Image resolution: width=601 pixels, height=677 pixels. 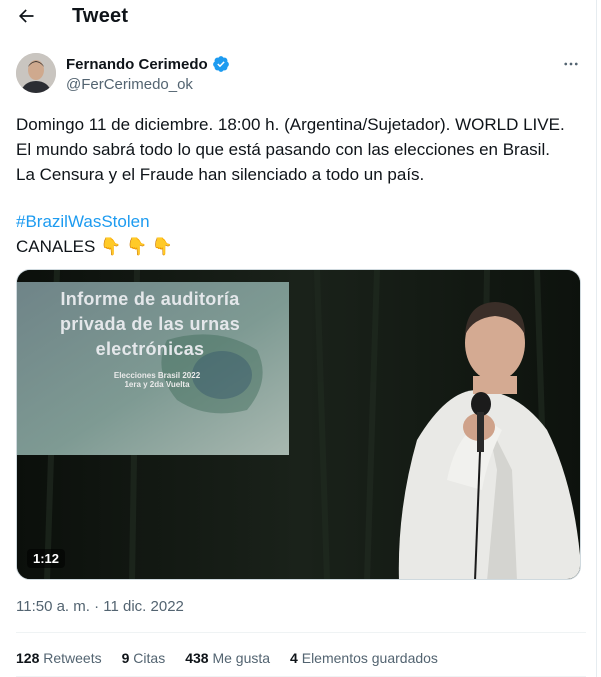 What do you see at coordinates (150, 299) in the screenshot?
I see `slide-title-line: Informe de auditoría` at bounding box center [150, 299].